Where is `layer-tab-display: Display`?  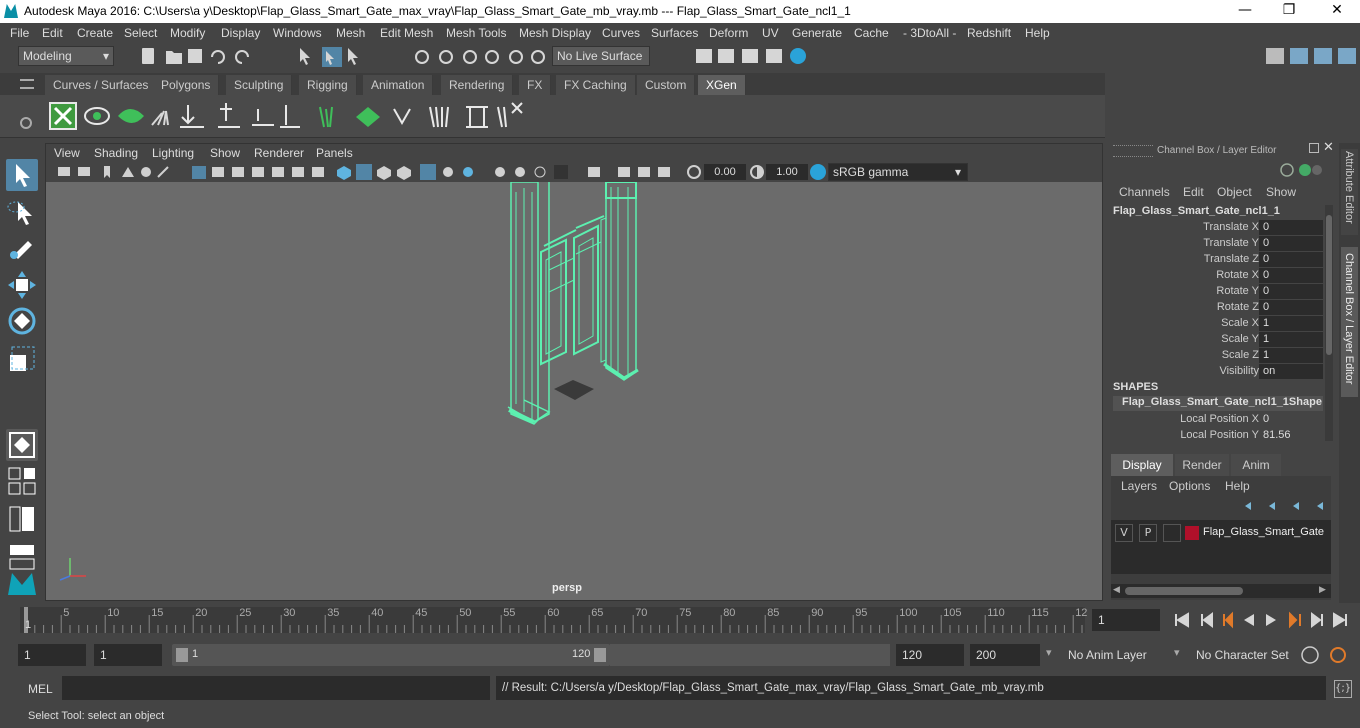 layer-tab-display: Display is located at coordinates (1142, 465).